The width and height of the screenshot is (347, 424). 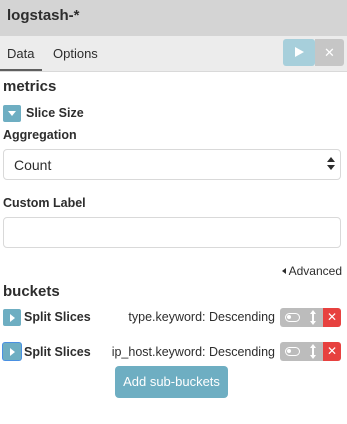 I want to click on slice-size-toggle, so click(x=12, y=113).